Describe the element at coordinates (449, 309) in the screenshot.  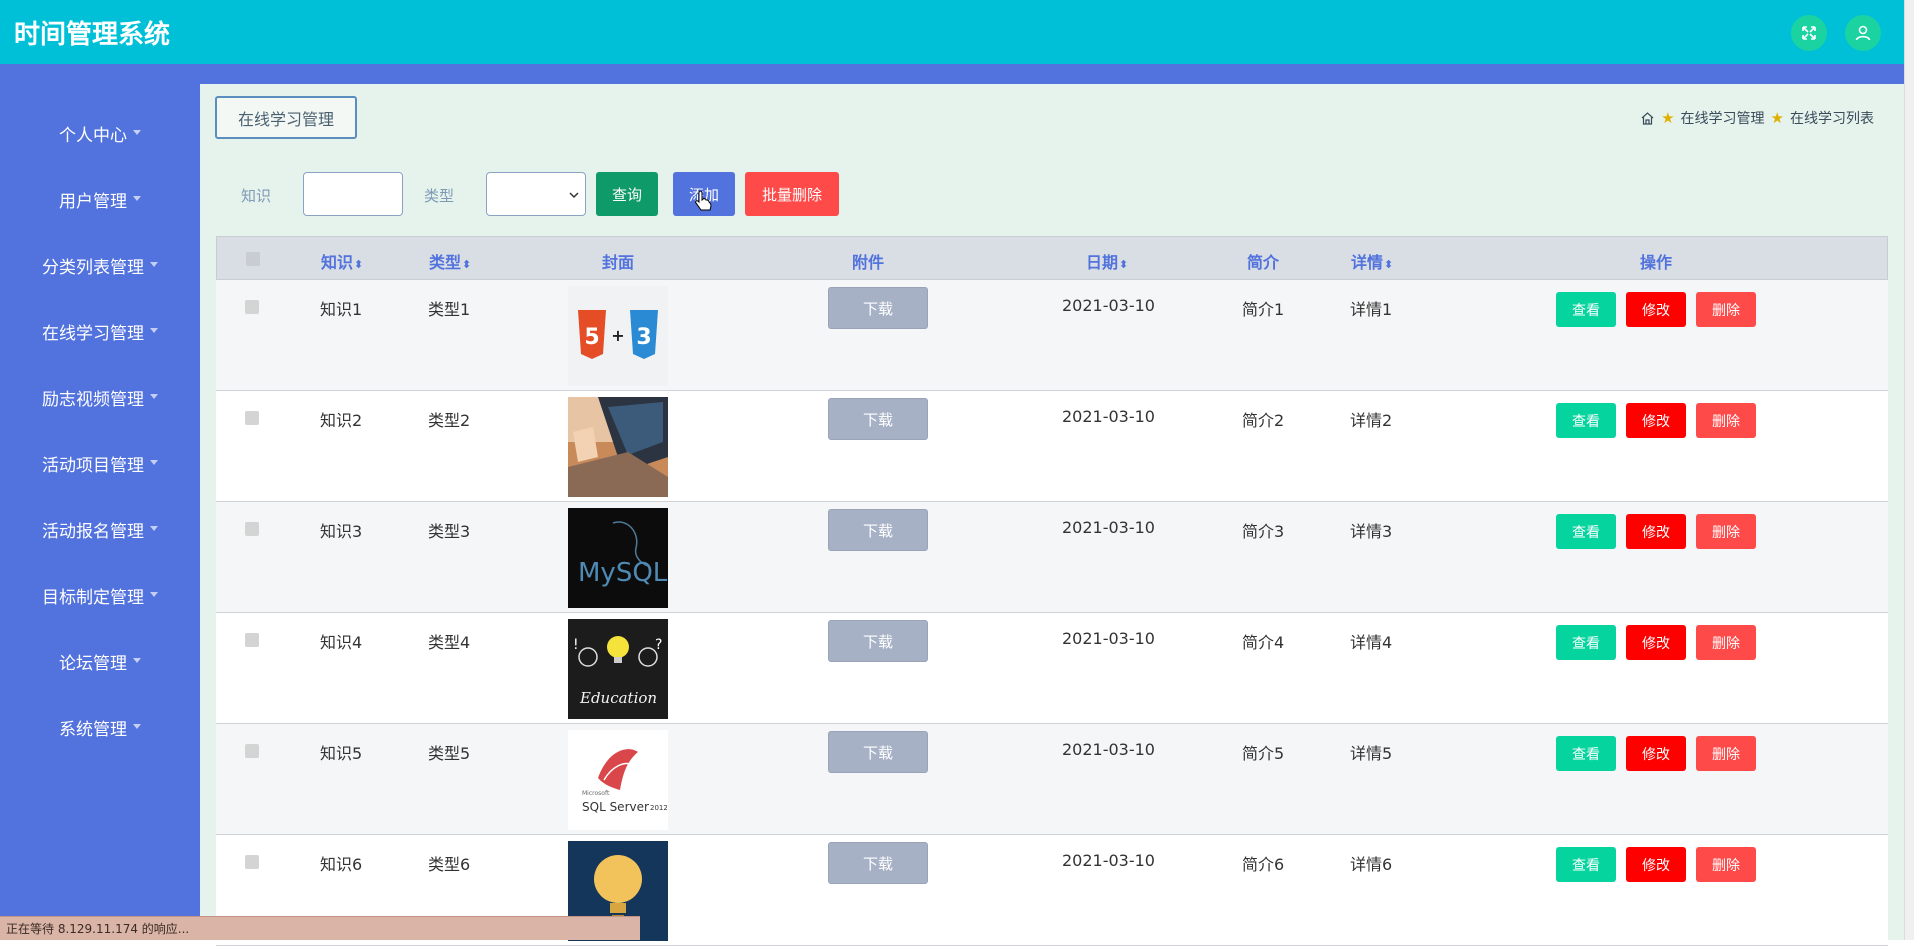
I see `cell-type: 类型1` at that location.